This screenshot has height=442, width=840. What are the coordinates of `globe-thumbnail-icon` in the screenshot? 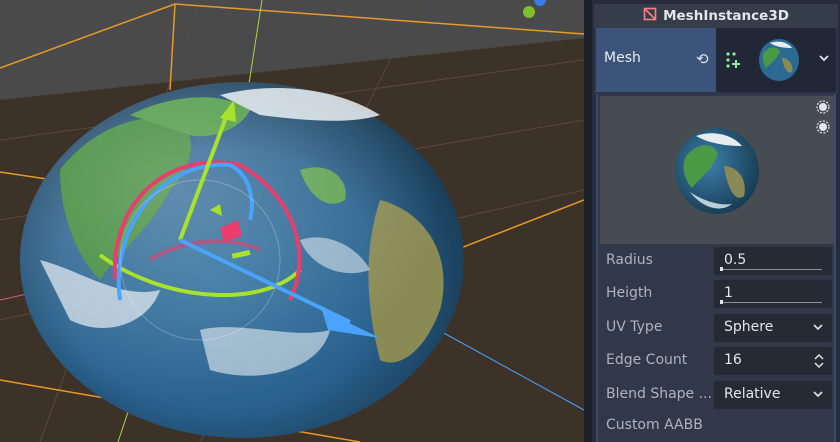 It's located at (779, 60).